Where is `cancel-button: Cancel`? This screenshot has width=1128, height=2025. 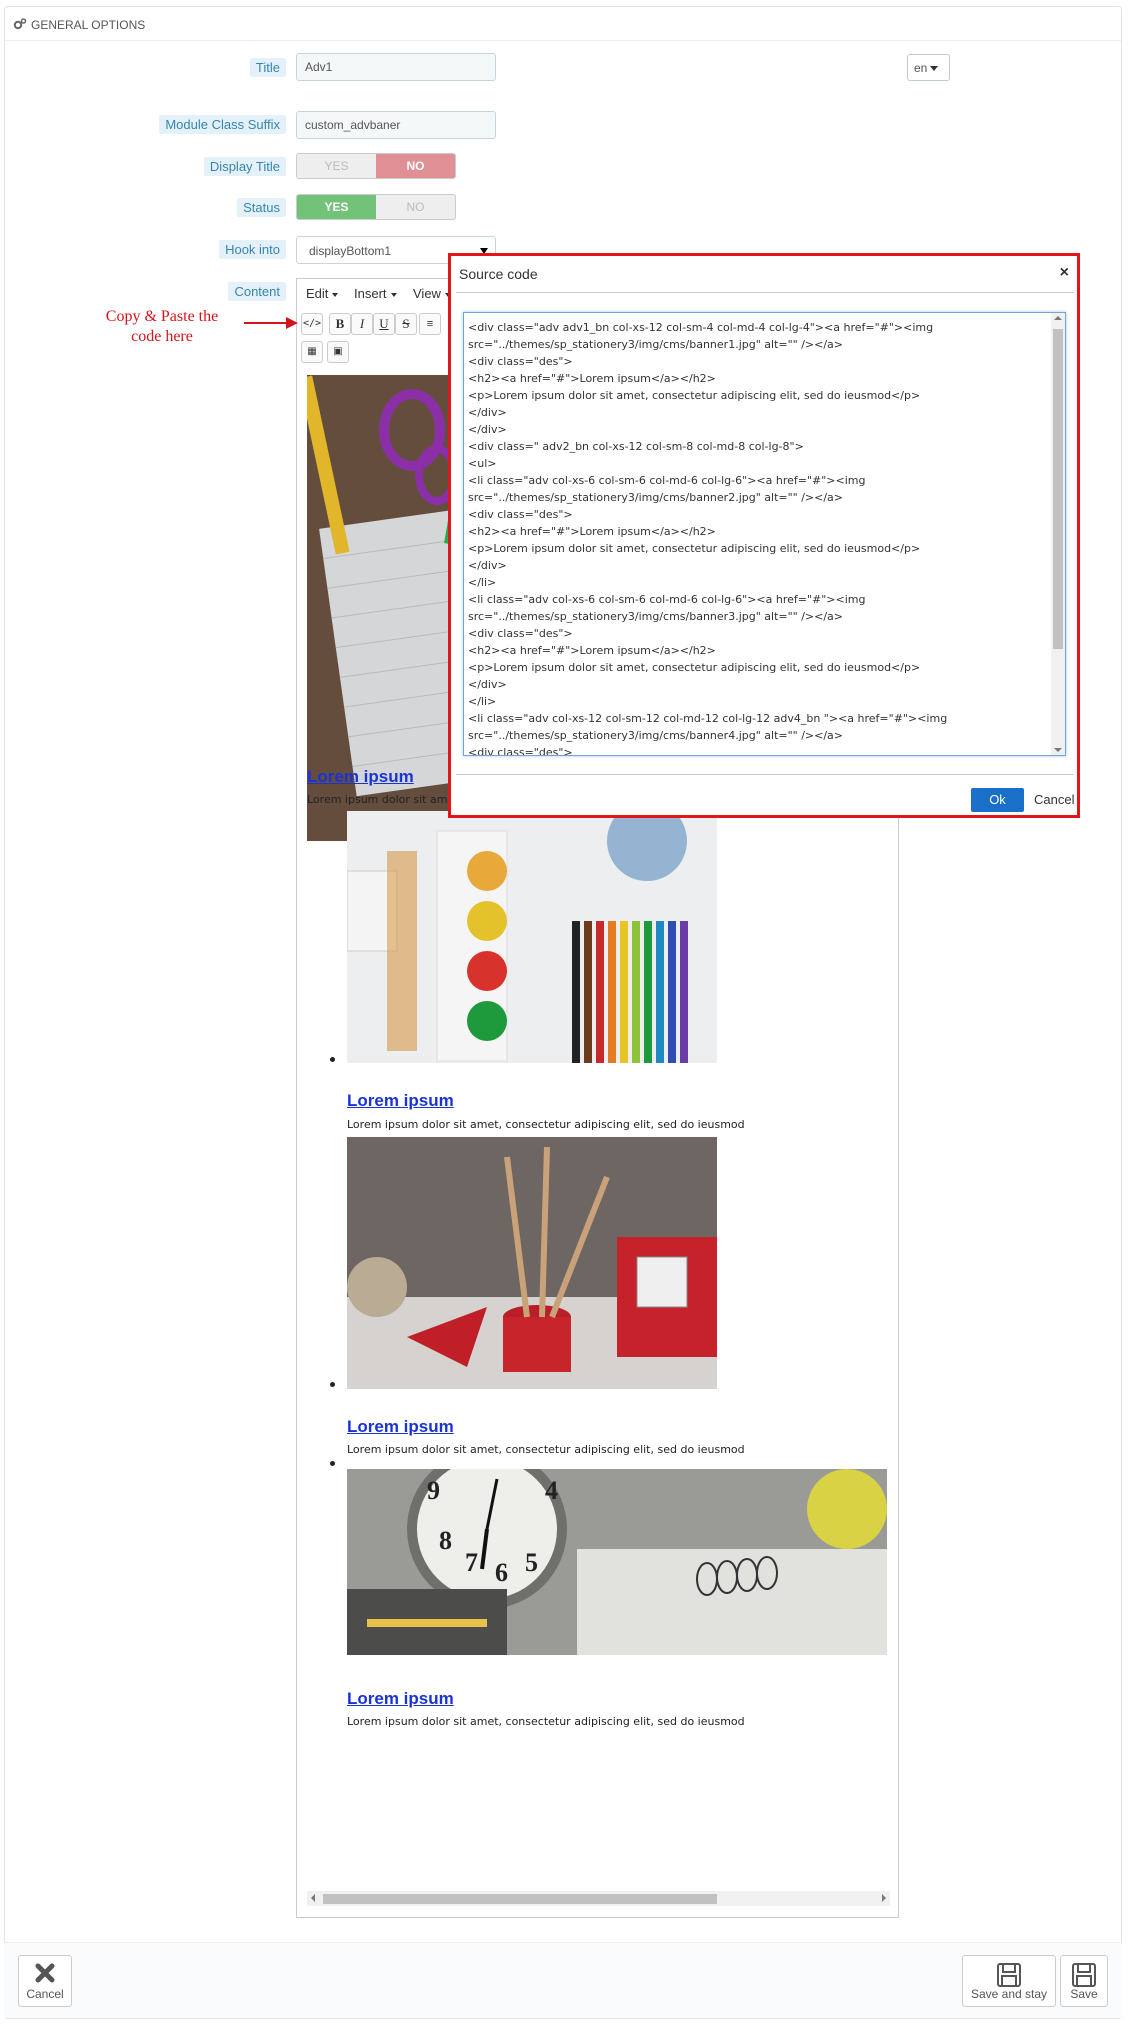
cancel-button: Cancel is located at coordinates (45, 1981).